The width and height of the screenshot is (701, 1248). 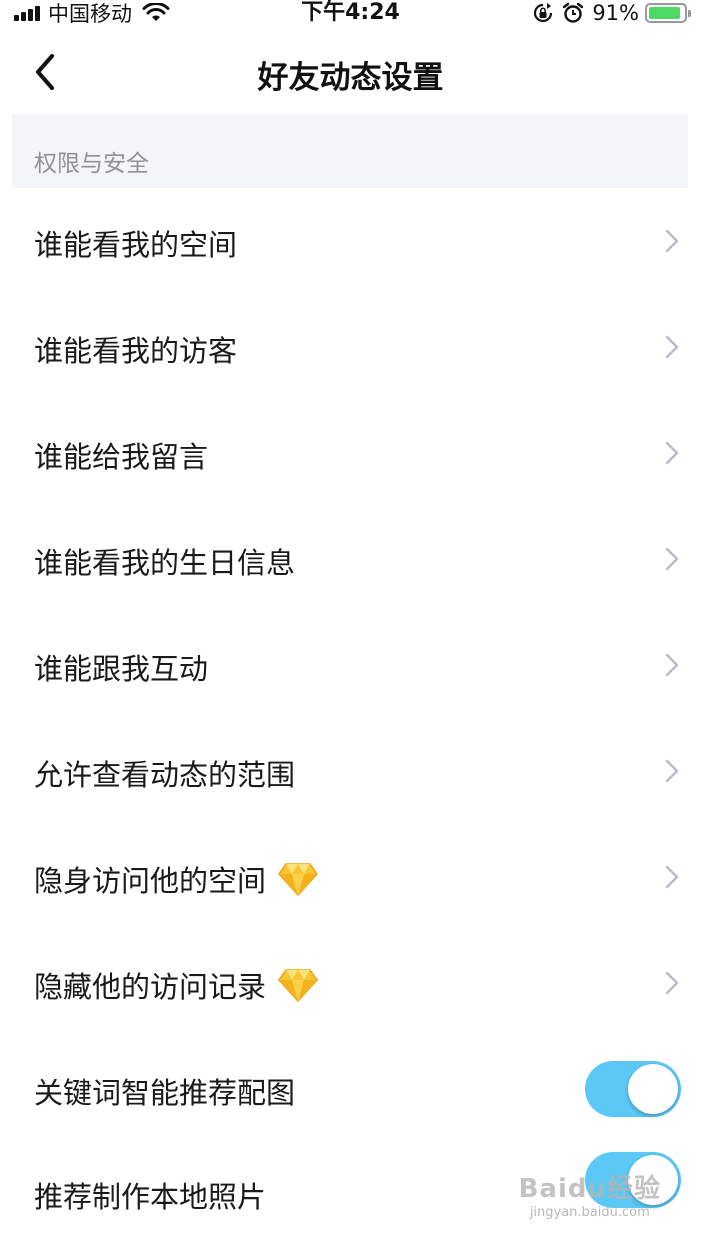 What do you see at coordinates (350, 78) in the screenshot?
I see `page-title: 好友动态设置` at bounding box center [350, 78].